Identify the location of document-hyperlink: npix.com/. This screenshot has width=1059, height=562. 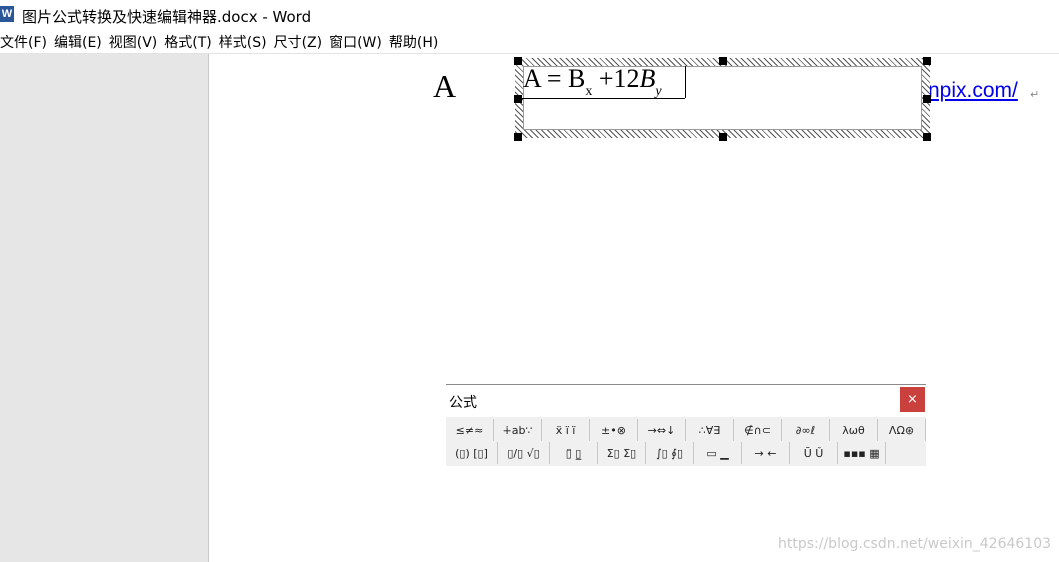
(973, 91).